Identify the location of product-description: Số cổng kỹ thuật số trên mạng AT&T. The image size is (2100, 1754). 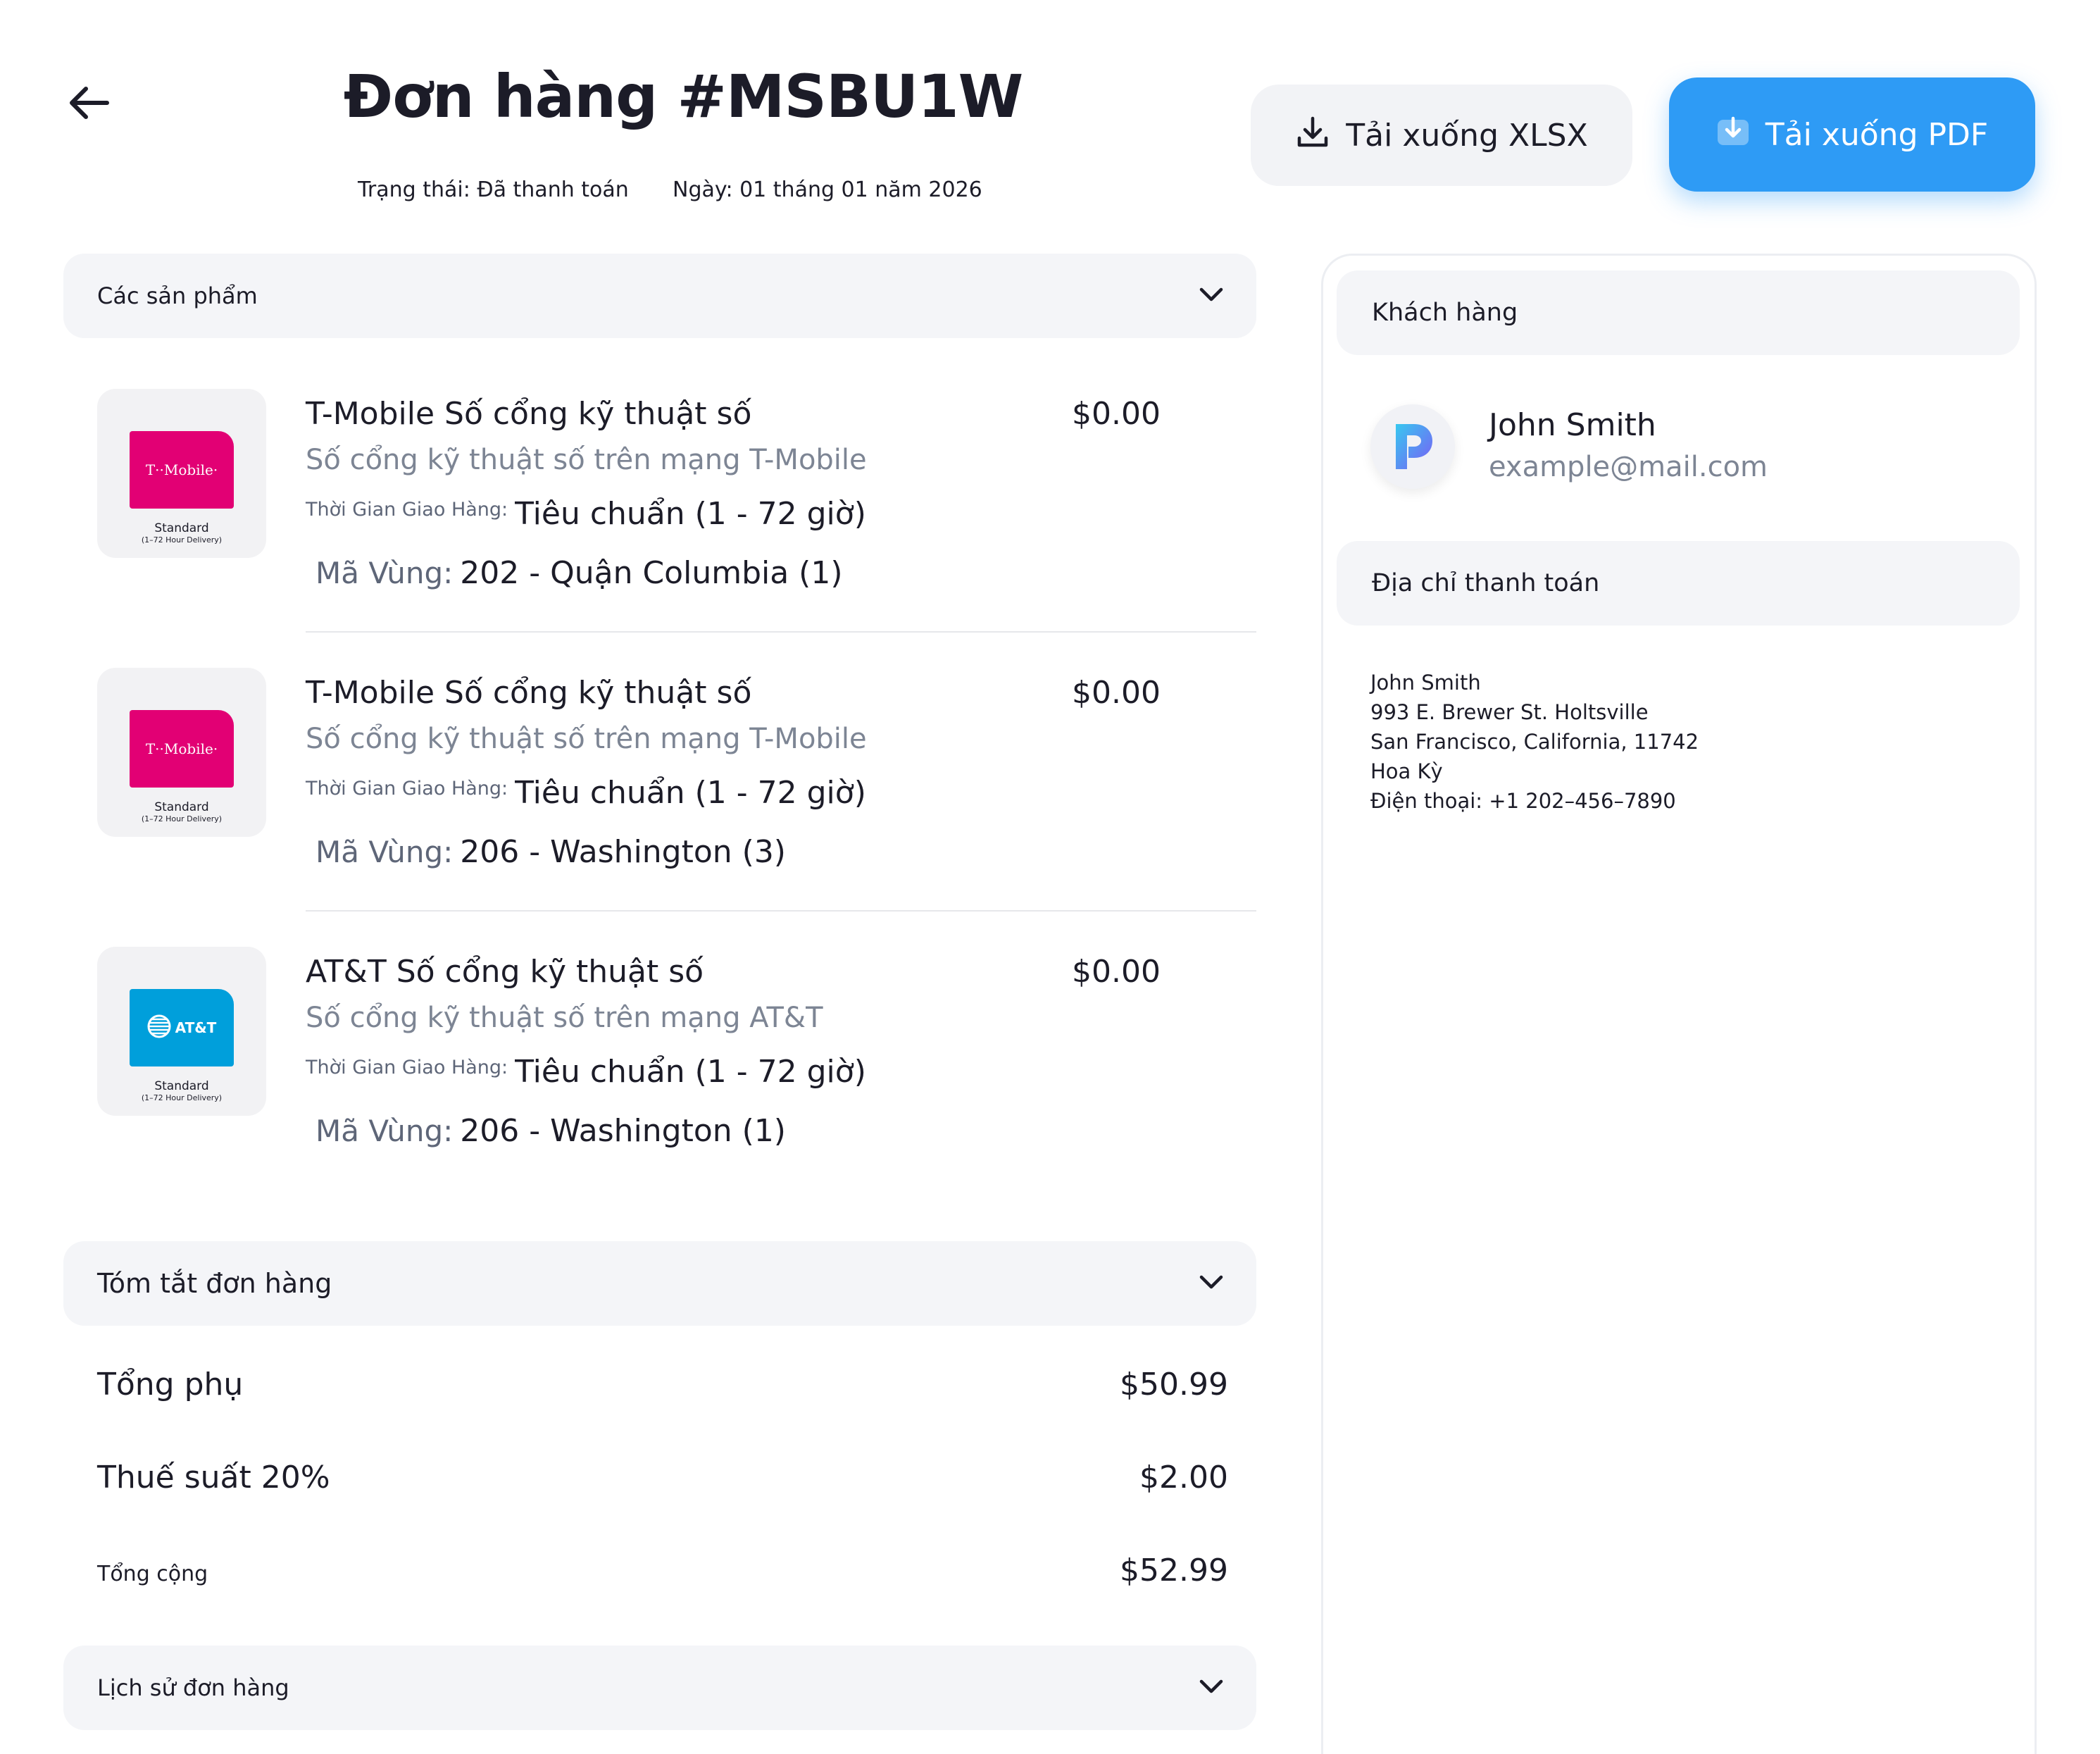
(564, 1018).